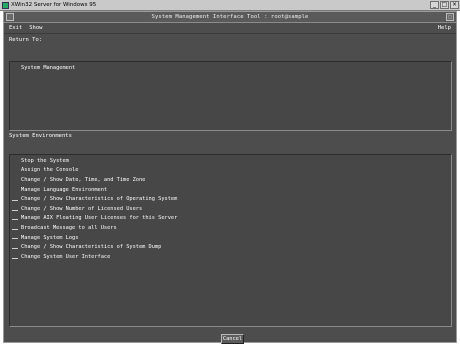  Describe the element at coordinates (66, 256) in the screenshot. I see `list-item-label: Change System User Interface` at that location.